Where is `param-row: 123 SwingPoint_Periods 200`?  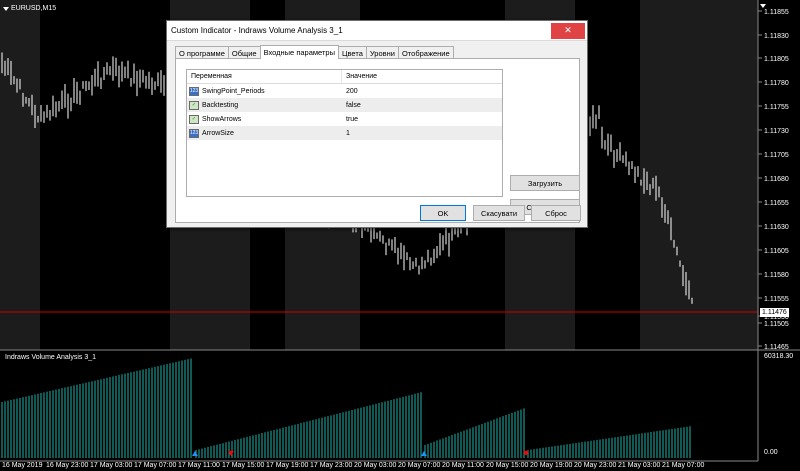
param-row: 123 SwingPoint_Periods 200 is located at coordinates (344, 91).